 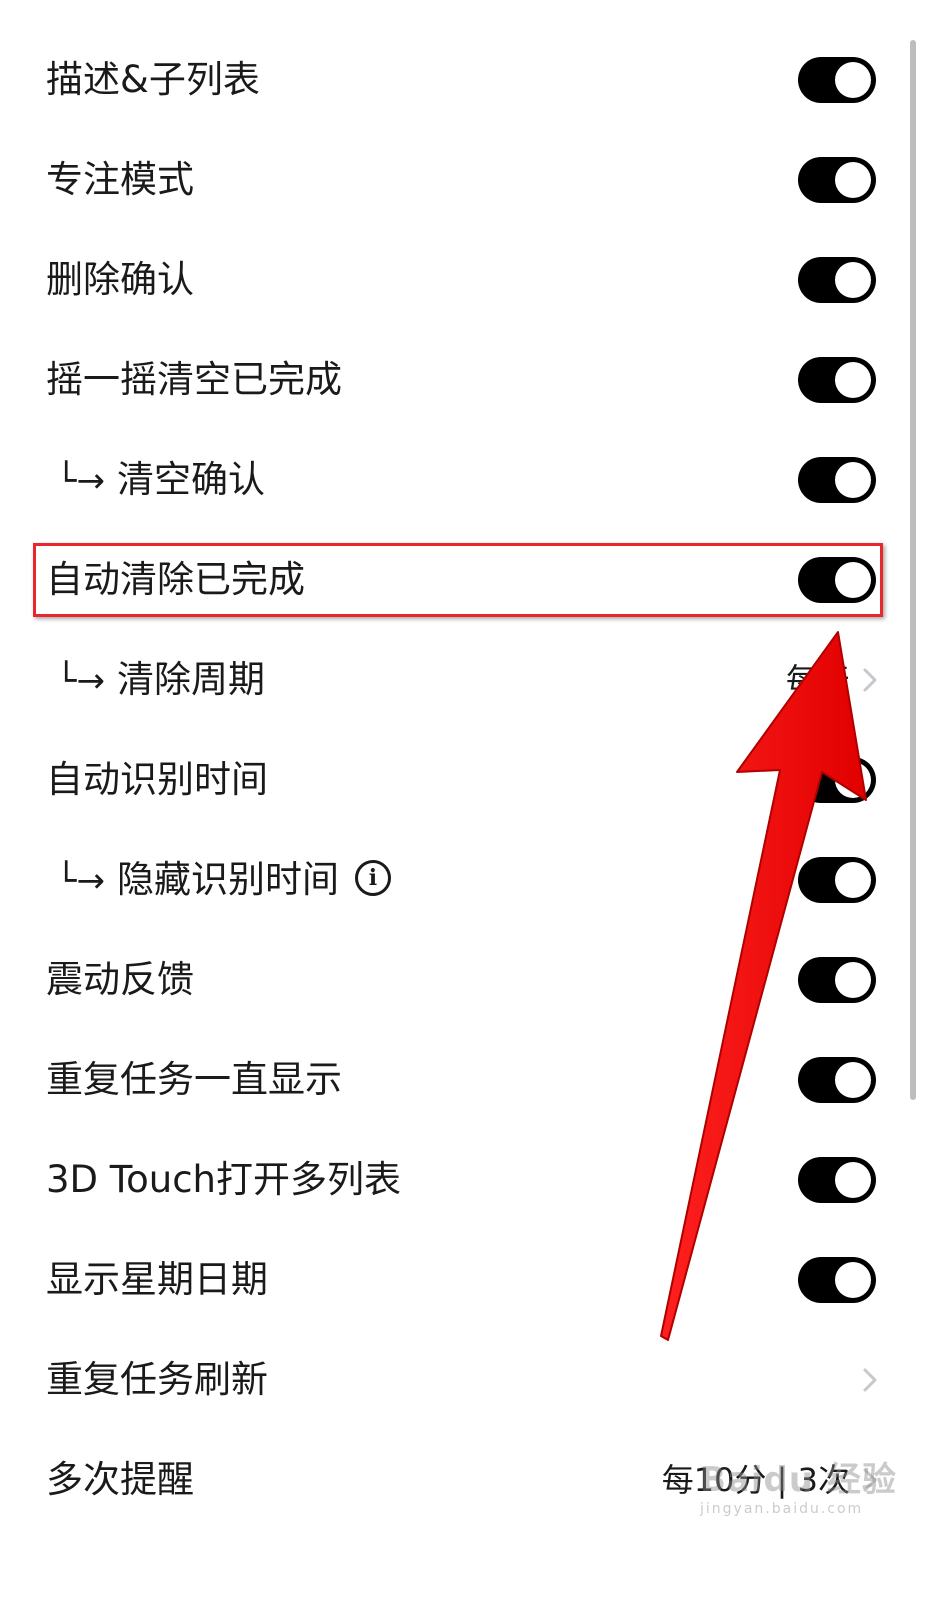 I want to click on setting-label: └→ 隐藏识别时间 i, so click(x=223, y=880).